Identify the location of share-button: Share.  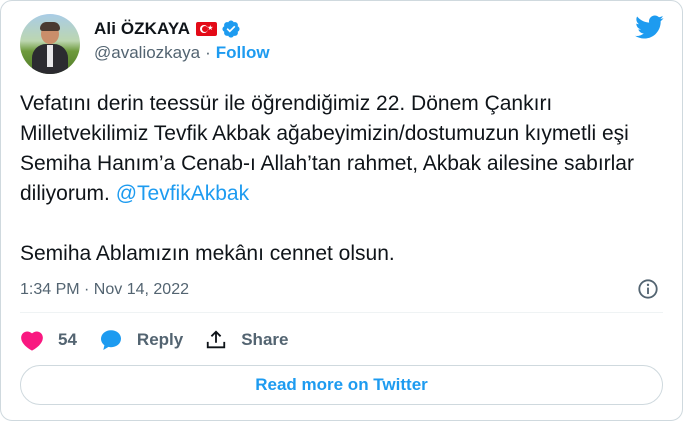
(246, 340).